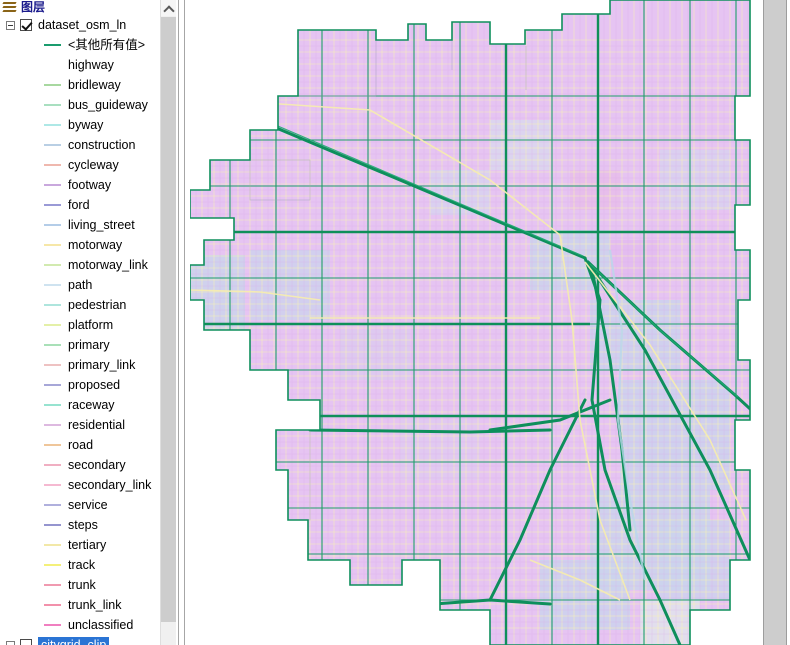  I want to click on legend-row: steps, so click(88, 525).